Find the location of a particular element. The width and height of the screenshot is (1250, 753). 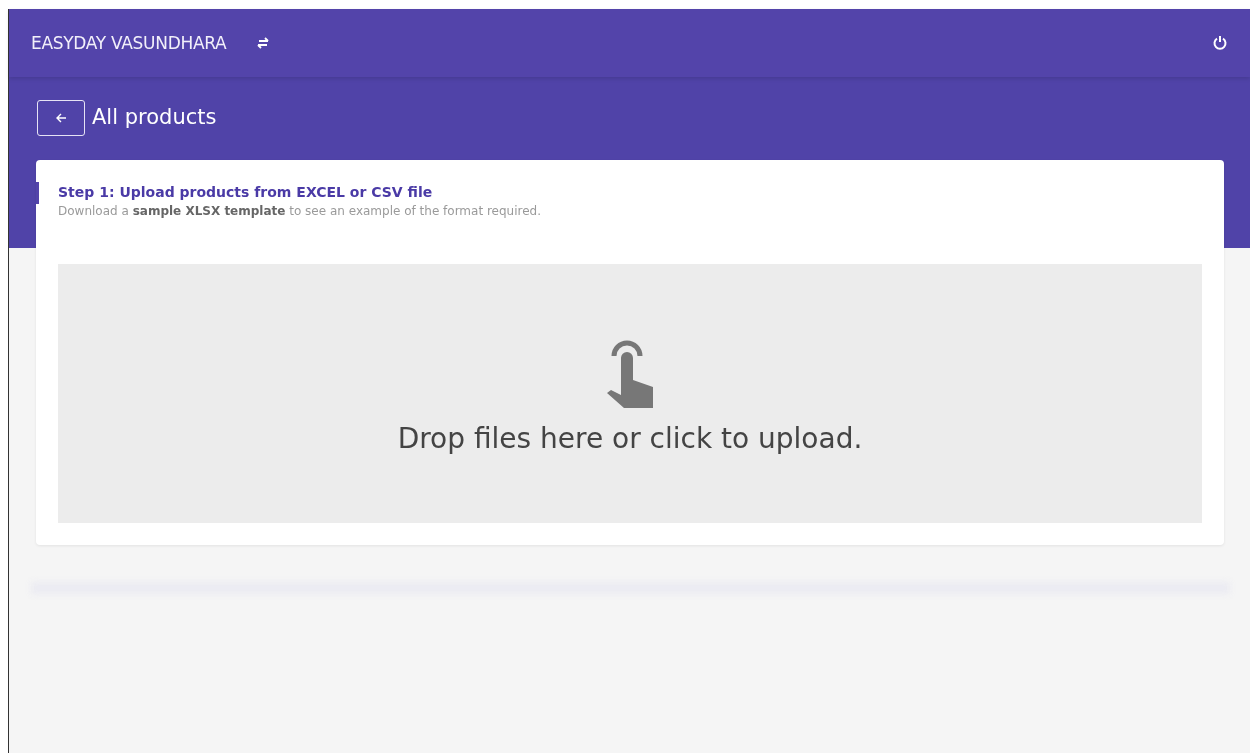

back-button is located at coordinates (61, 118).